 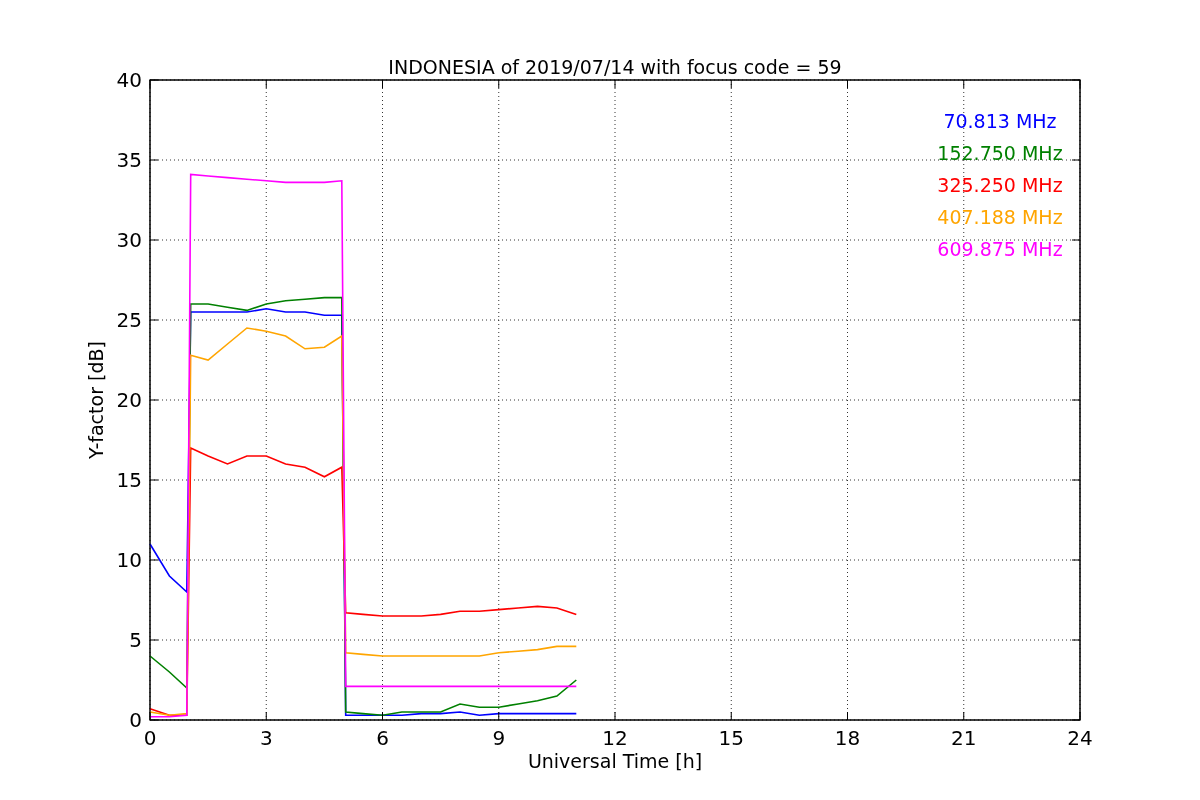 I want to click on y-tick-label: 25, so click(x=129, y=320).